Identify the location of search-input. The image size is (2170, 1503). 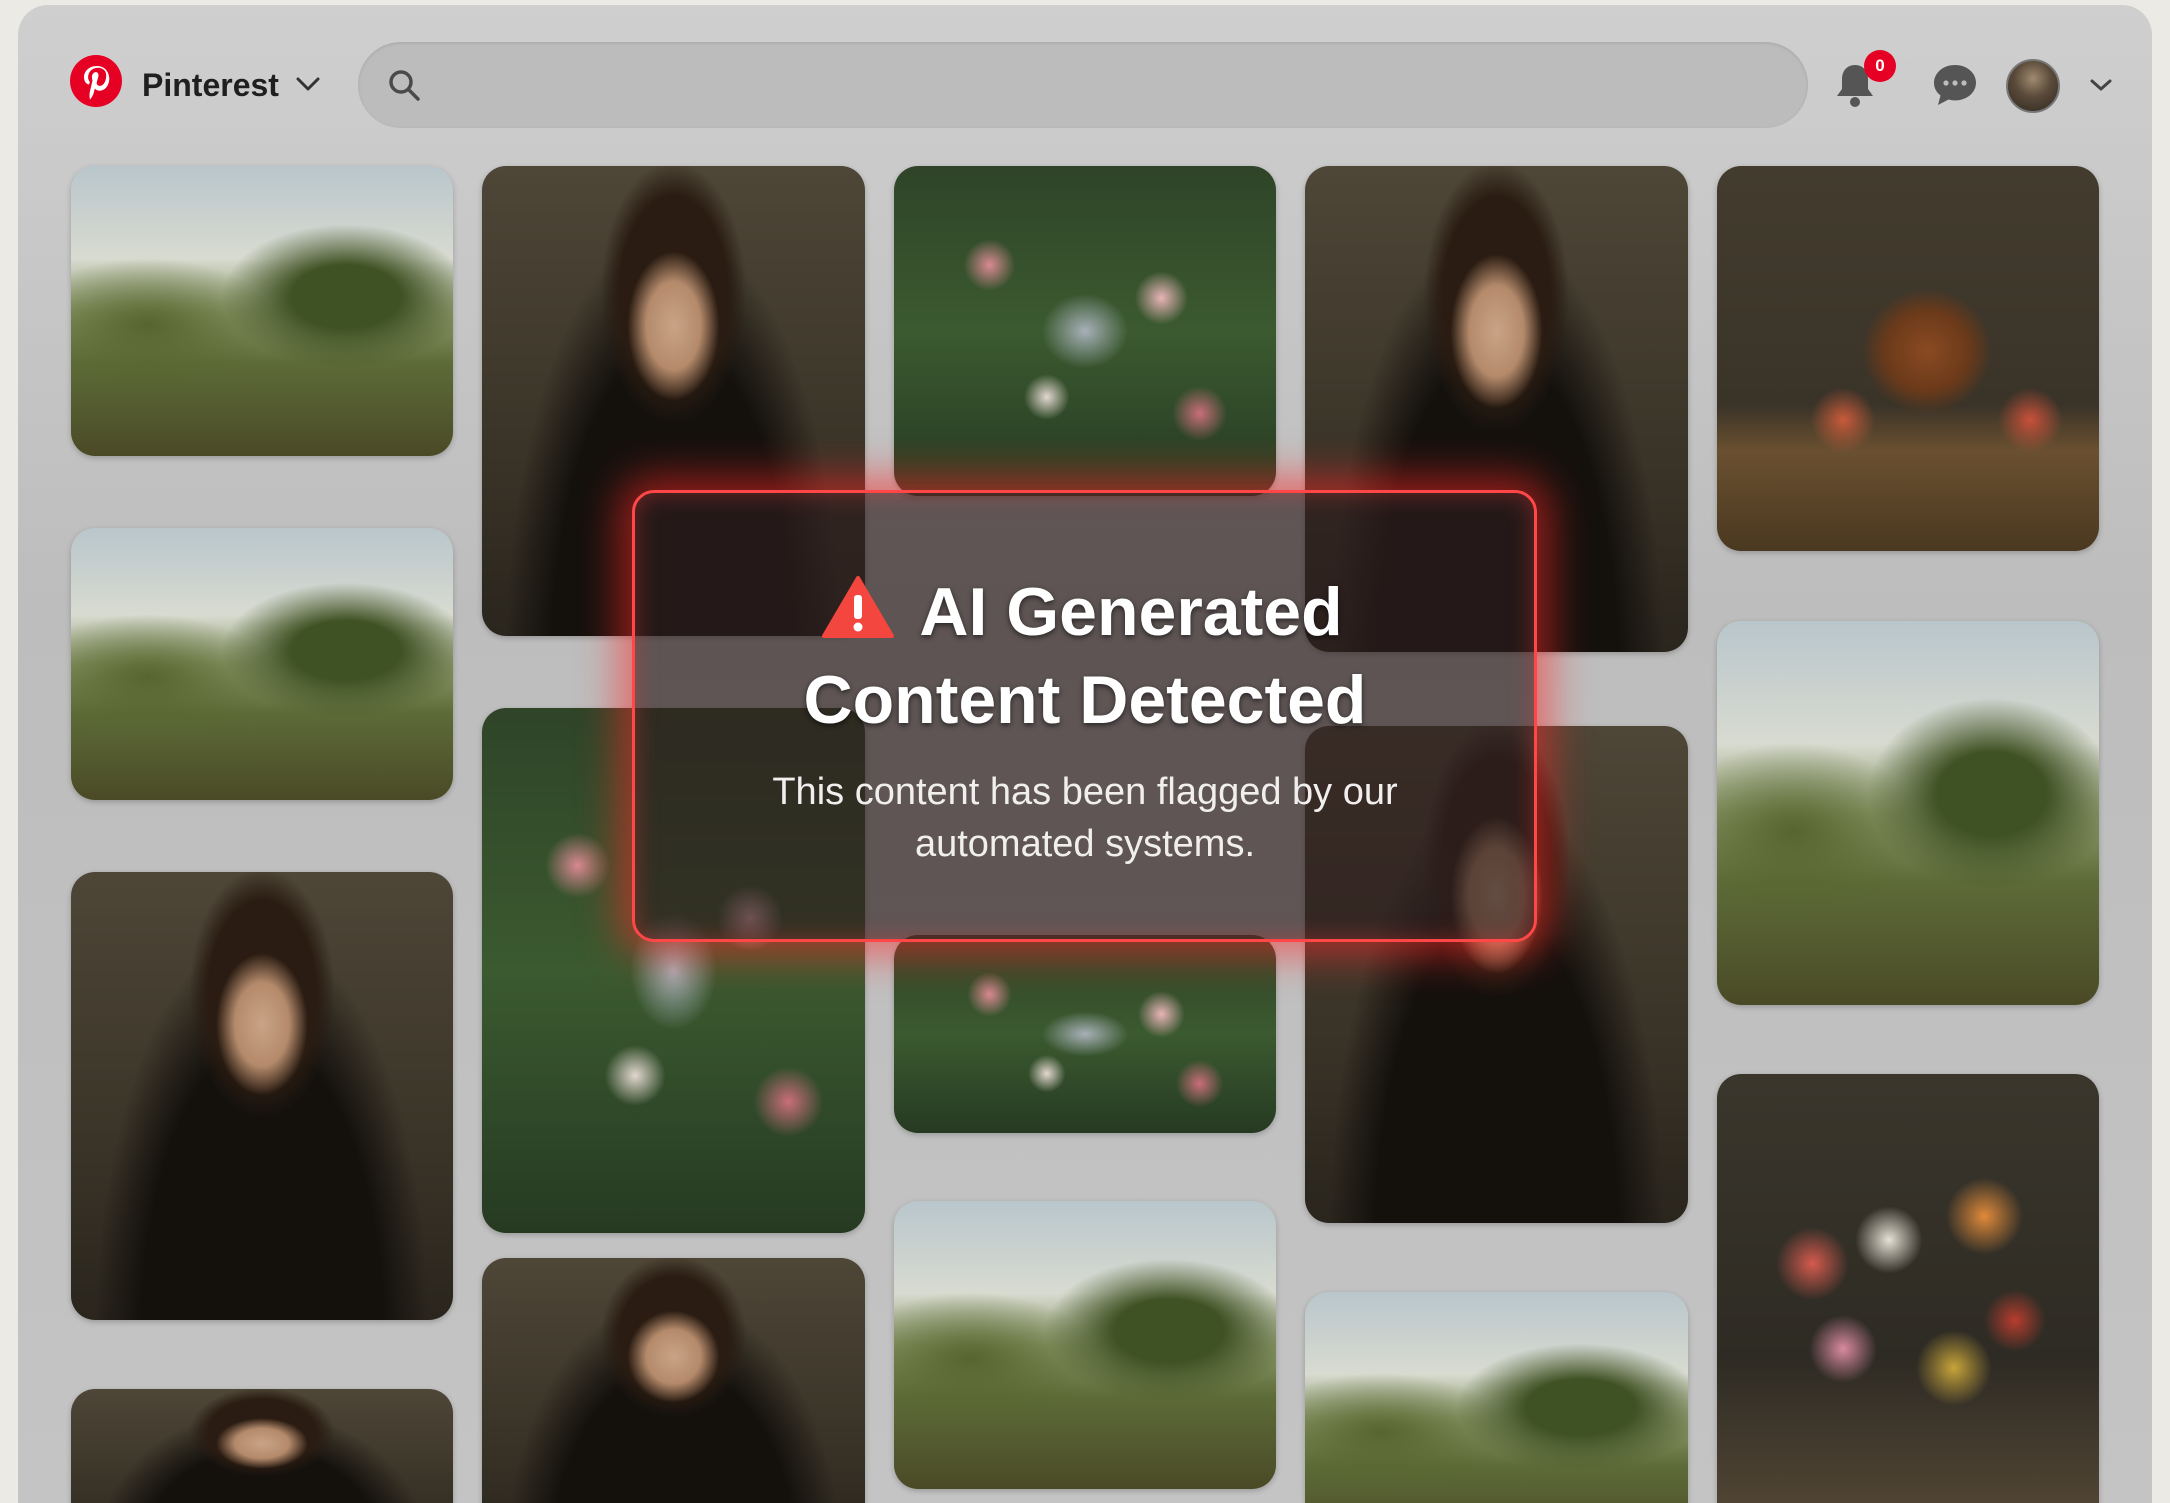
(1110, 86).